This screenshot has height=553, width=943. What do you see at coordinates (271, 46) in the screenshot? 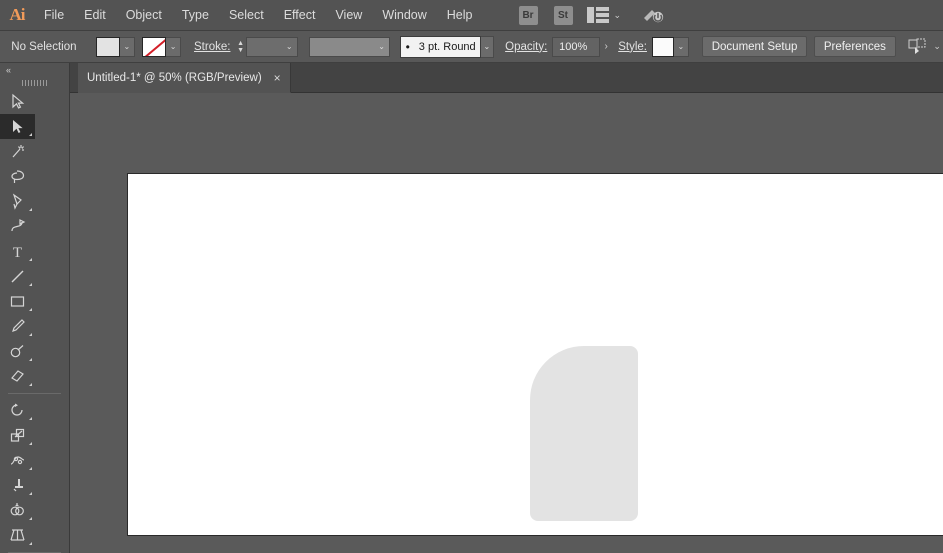
I see `stroke-weight-combo: ⌄` at bounding box center [271, 46].